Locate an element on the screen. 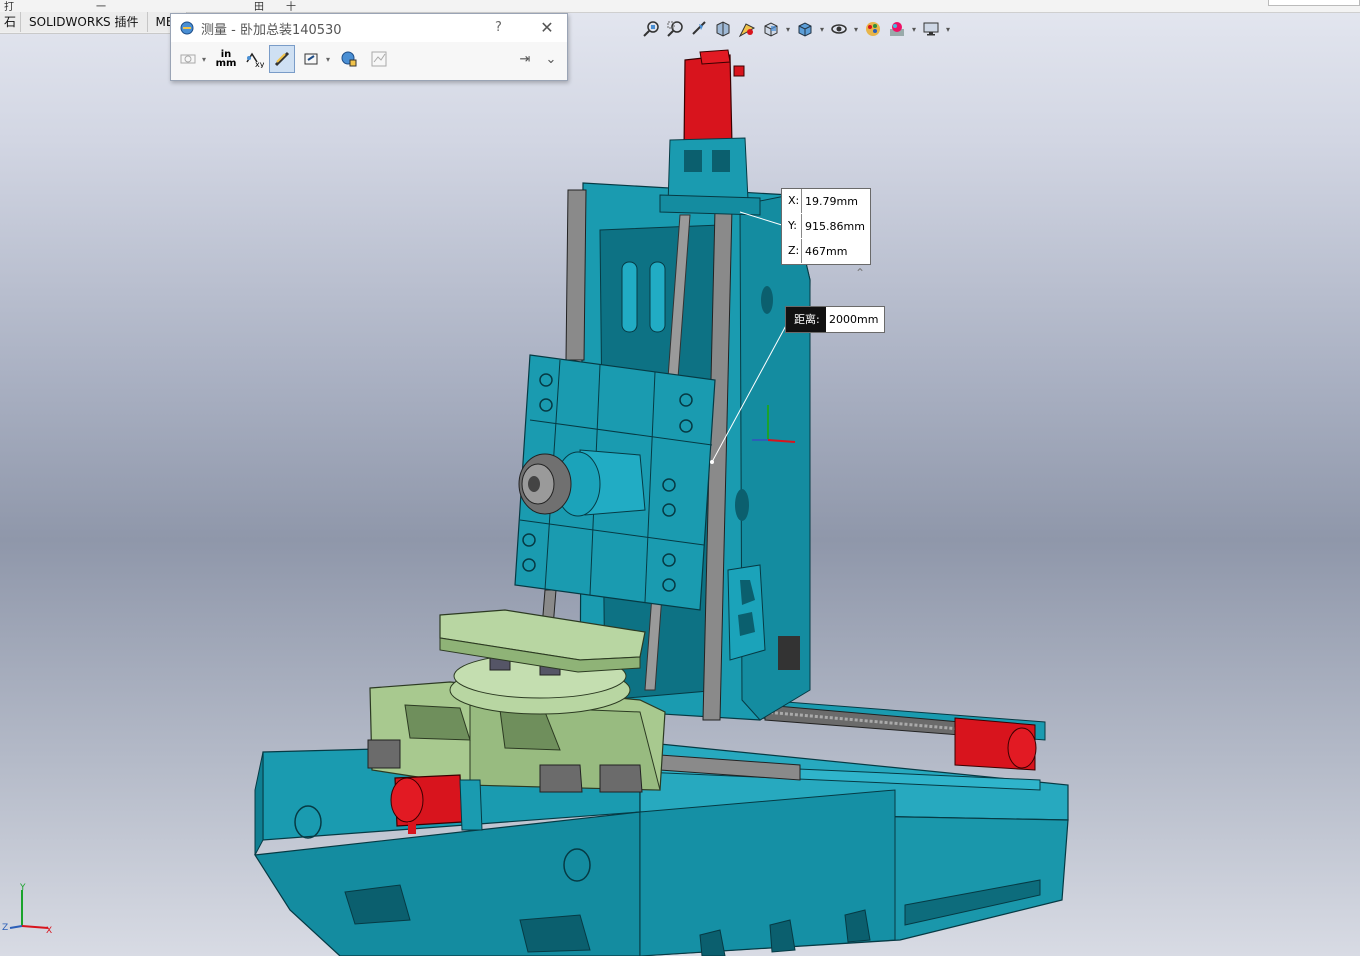 The height and width of the screenshot is (956, 1360). command-manager-tabs: 石 SOLIDWORKS 插件 MBI is located at coordinates (93, 23).